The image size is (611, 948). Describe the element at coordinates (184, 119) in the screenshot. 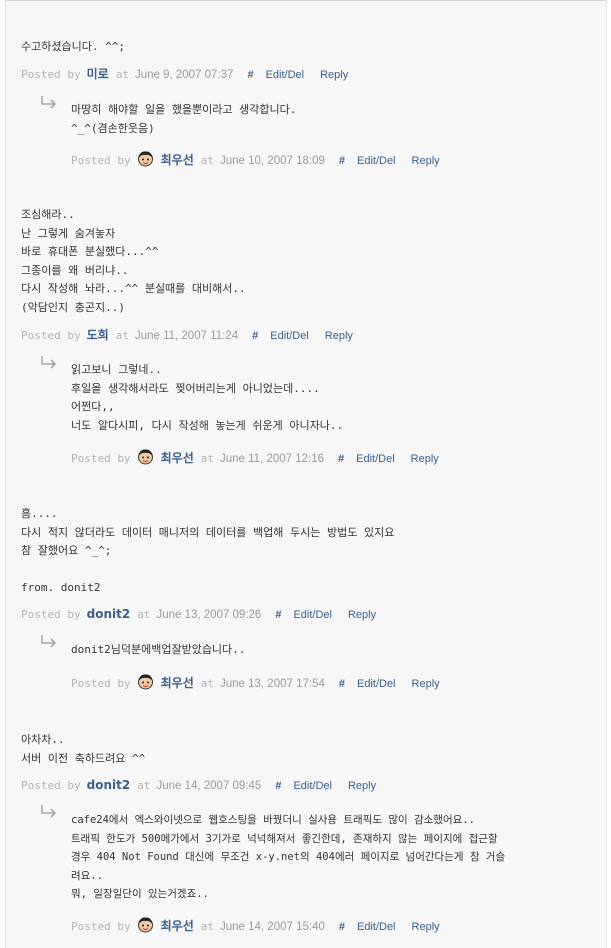

I see `reply-text: 마땅히 해야할 일을 했을뿐이라고 생각합니다. ^_^(겸손한웃음)` at that location.